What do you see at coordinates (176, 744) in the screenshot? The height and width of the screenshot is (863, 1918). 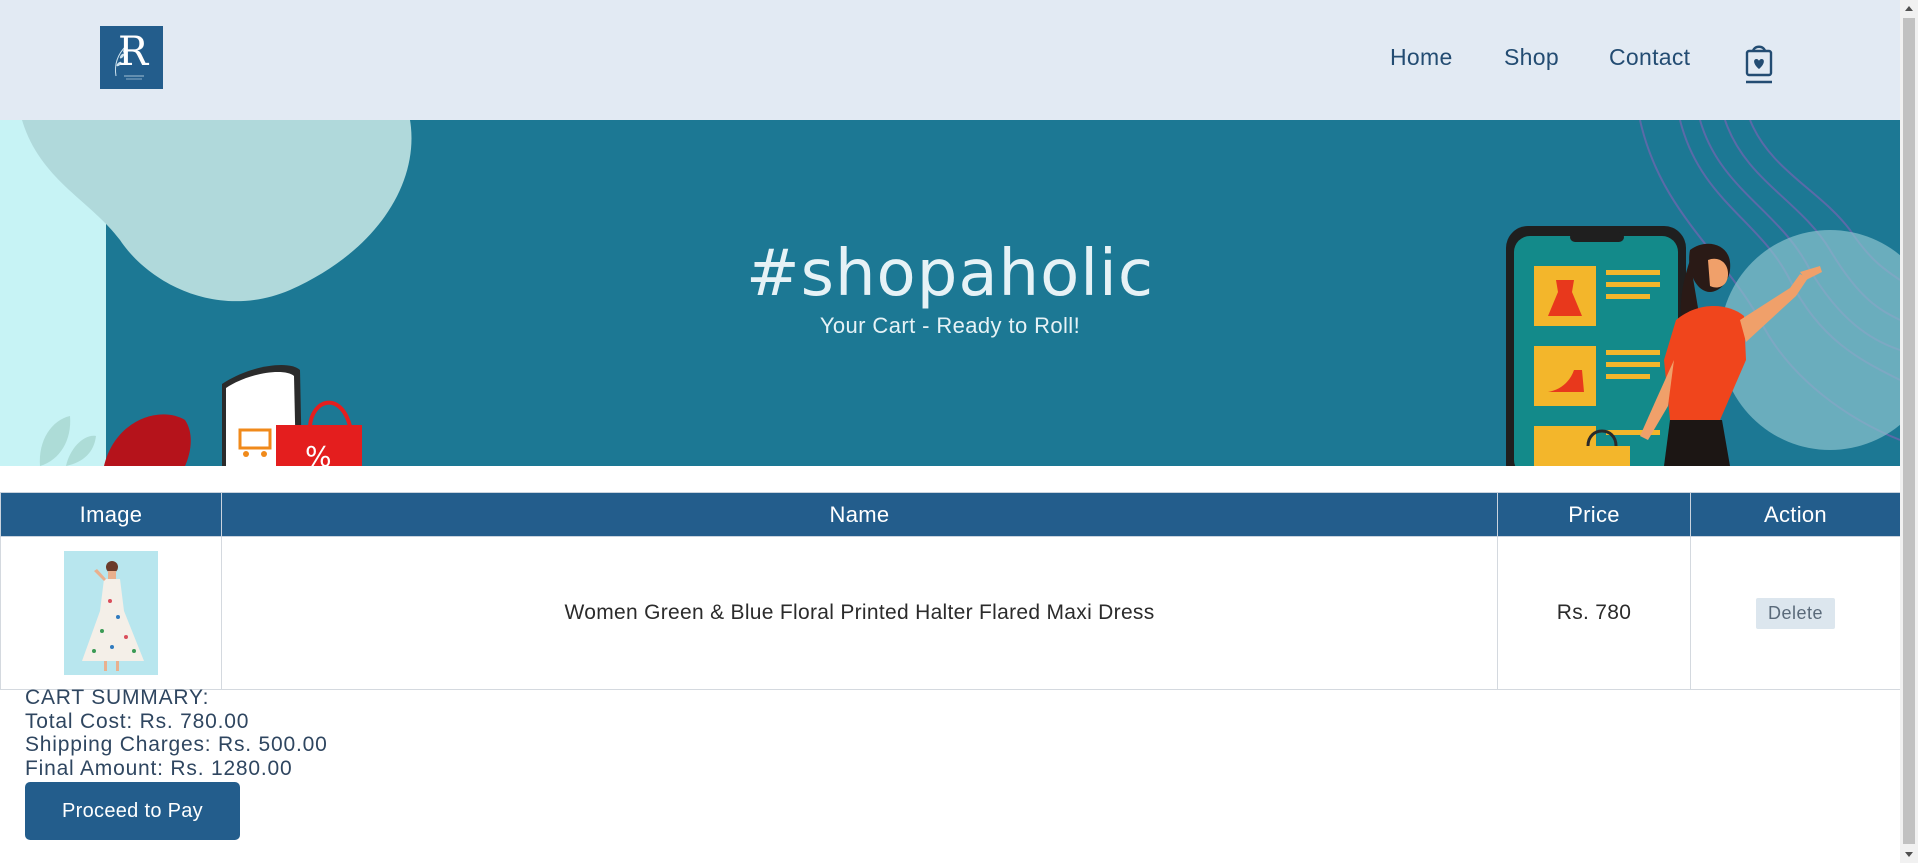 I see `summary-shipping: Shipping Charges: Rs. 500.00` at bounding box center [176, 744].